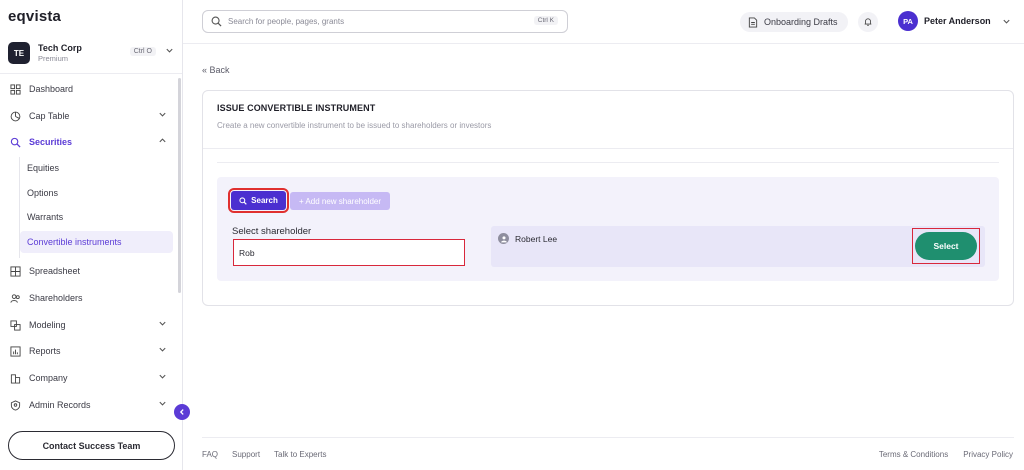  I want to click on search-button-label: Search, so click(264, 200).